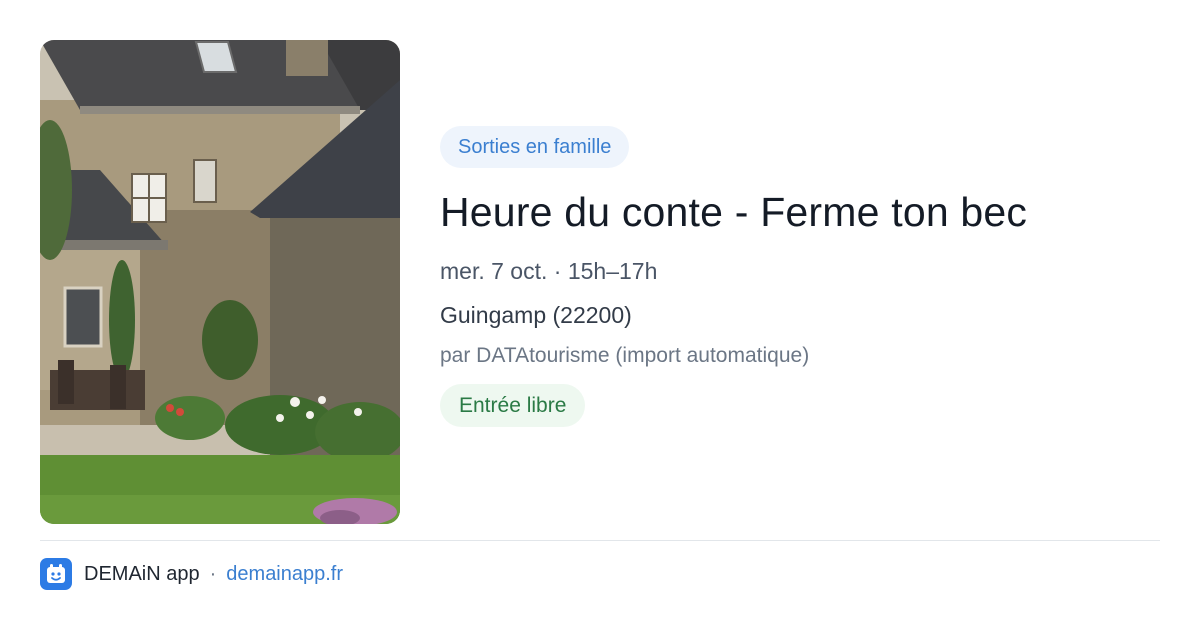 The image size is (1200, 630). Describe the element at coordinates (142, 573) in the screenshot. I see `app-name: DEMAiN app` at that location.